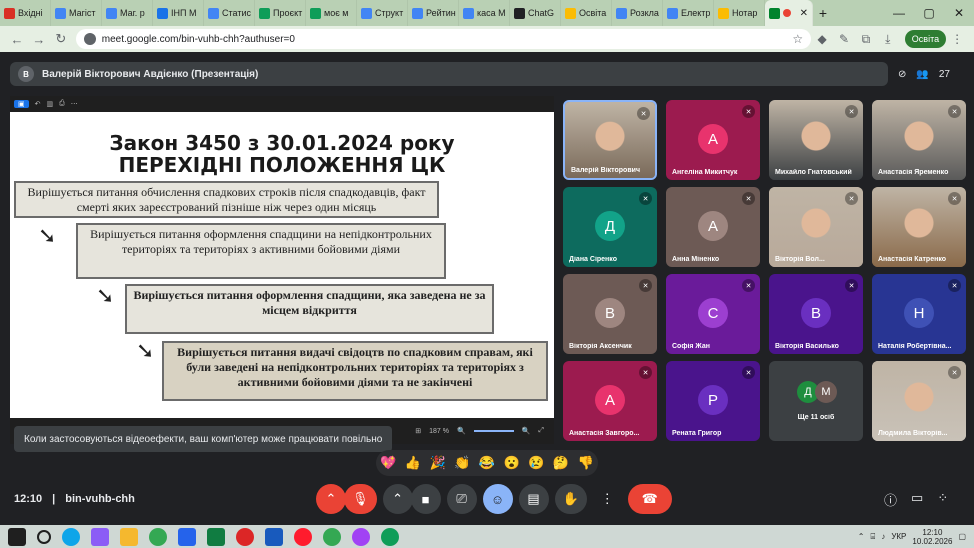 The height and width of the screenshot is (548, 974). What do you see at coordinates (917, 499) in the screenshot?
I see `chat-icon: ▭` at bounding box center [917, 499].